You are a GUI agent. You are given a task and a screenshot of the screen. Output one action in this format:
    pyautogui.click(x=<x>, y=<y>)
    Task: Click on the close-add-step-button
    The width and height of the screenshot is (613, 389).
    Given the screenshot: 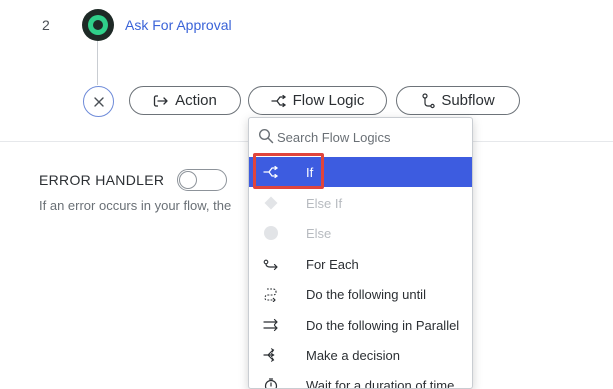 What is the action you would take?
    pyautogui.click(x=98, y=101)
    